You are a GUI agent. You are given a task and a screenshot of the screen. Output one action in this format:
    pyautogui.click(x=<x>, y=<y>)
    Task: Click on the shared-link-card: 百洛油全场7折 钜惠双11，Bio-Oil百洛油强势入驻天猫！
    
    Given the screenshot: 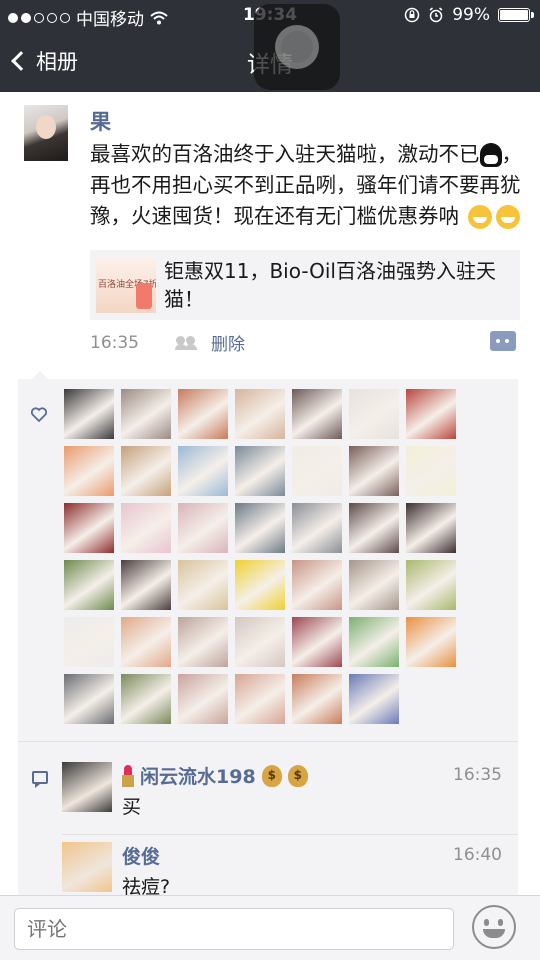 What is the action you would take?
    pyautogui.click(x=305, y=285)
    